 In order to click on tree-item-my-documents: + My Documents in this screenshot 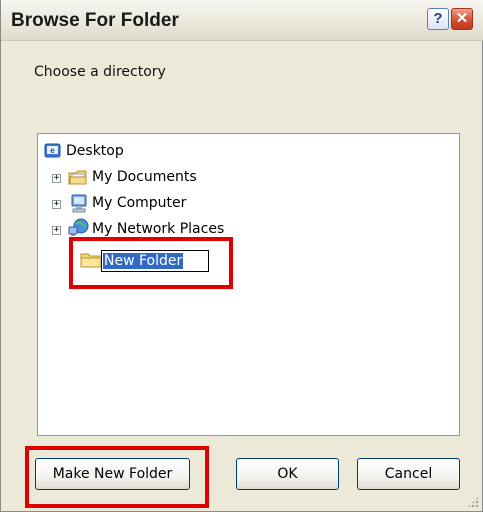, I will do `click(202, 178)`.